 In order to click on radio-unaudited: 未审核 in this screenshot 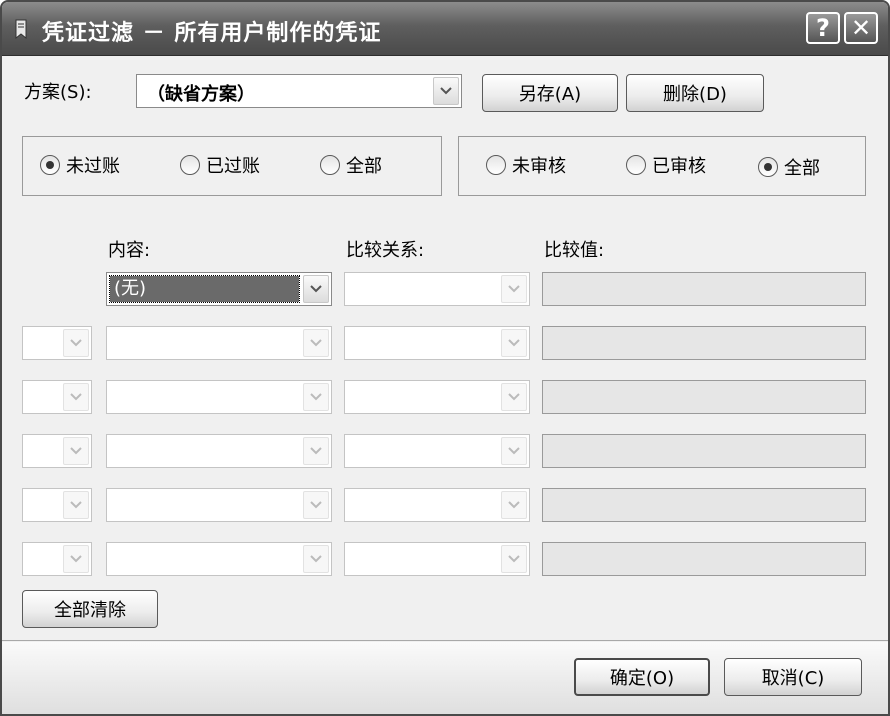, I will do `click(526, 165)`.